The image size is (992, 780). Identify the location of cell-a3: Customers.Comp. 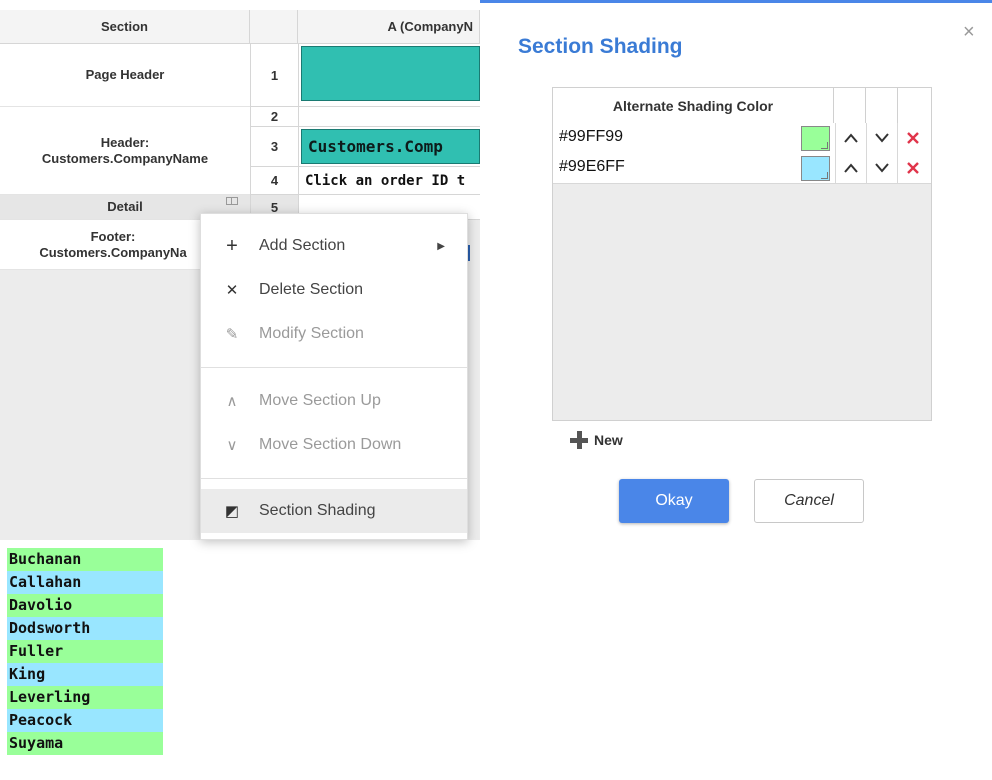
(390, 146).